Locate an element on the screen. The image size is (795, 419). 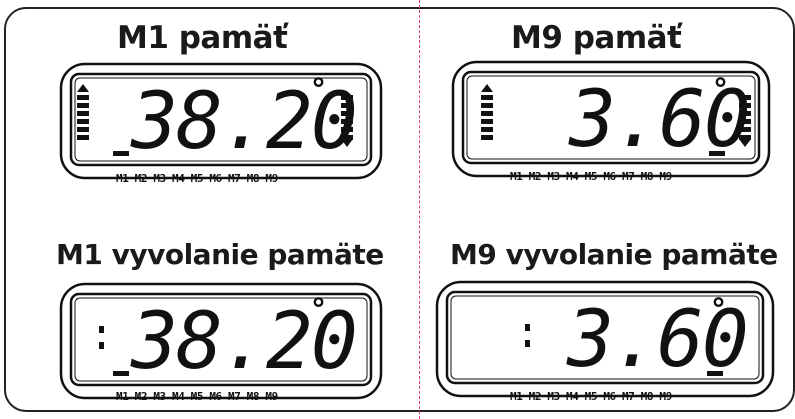
lcd-display-m1-recall: 38.20 ° is located at coordinates (221, 341).